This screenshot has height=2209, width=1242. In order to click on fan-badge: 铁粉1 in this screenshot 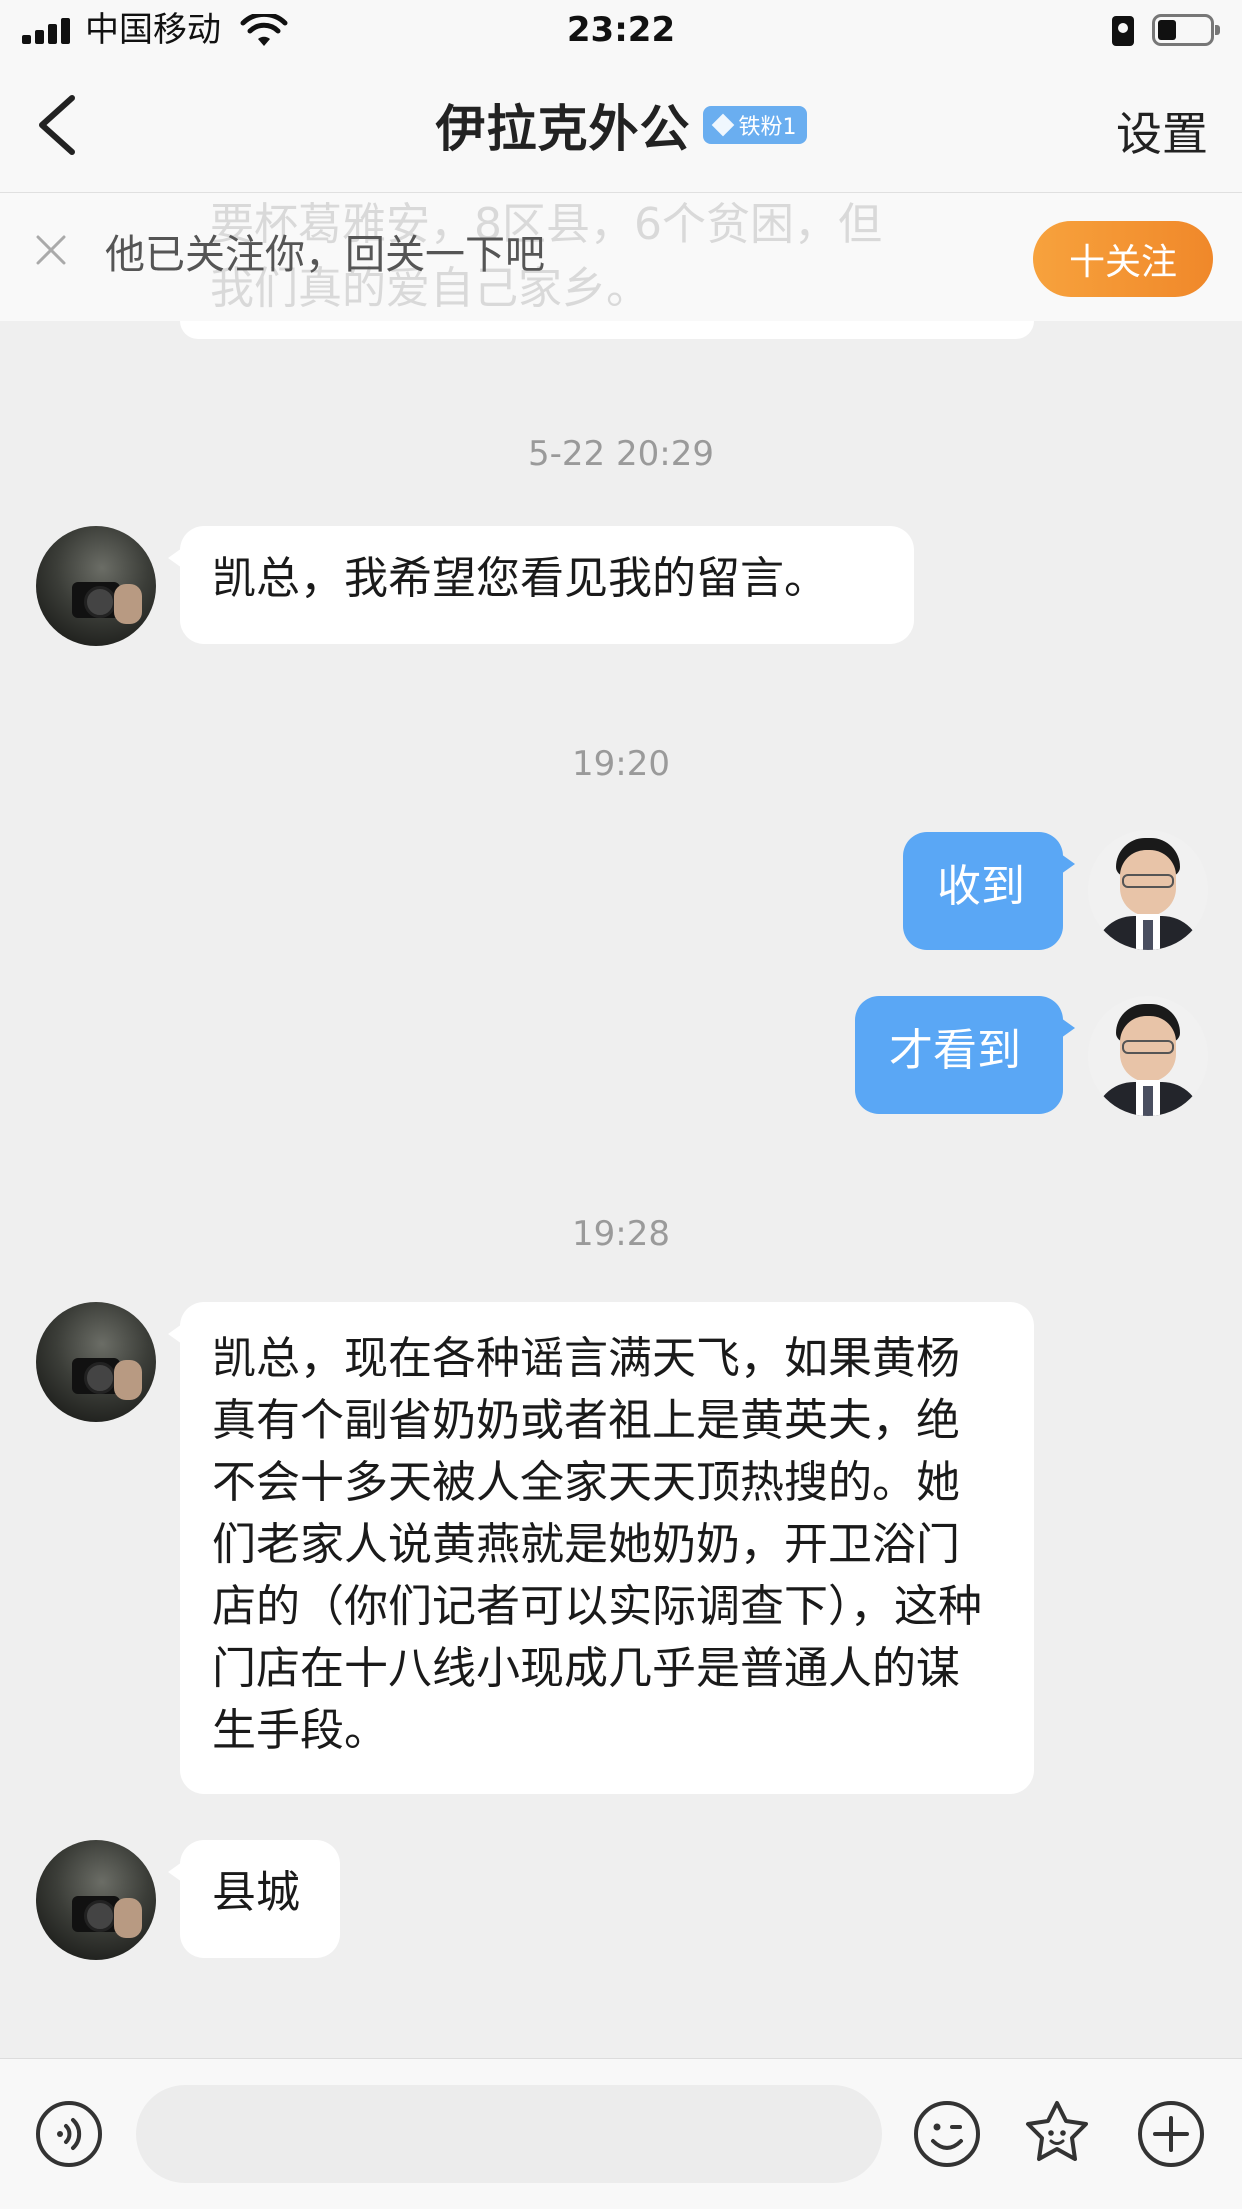, I will do `click(754, 125)`.